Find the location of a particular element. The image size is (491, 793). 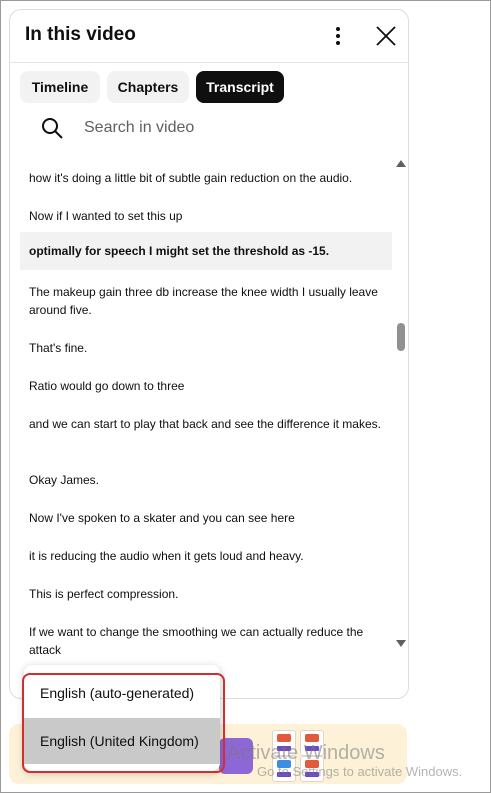

transcript-segment: This is perfect compression. is located at coordinates (206, 594).